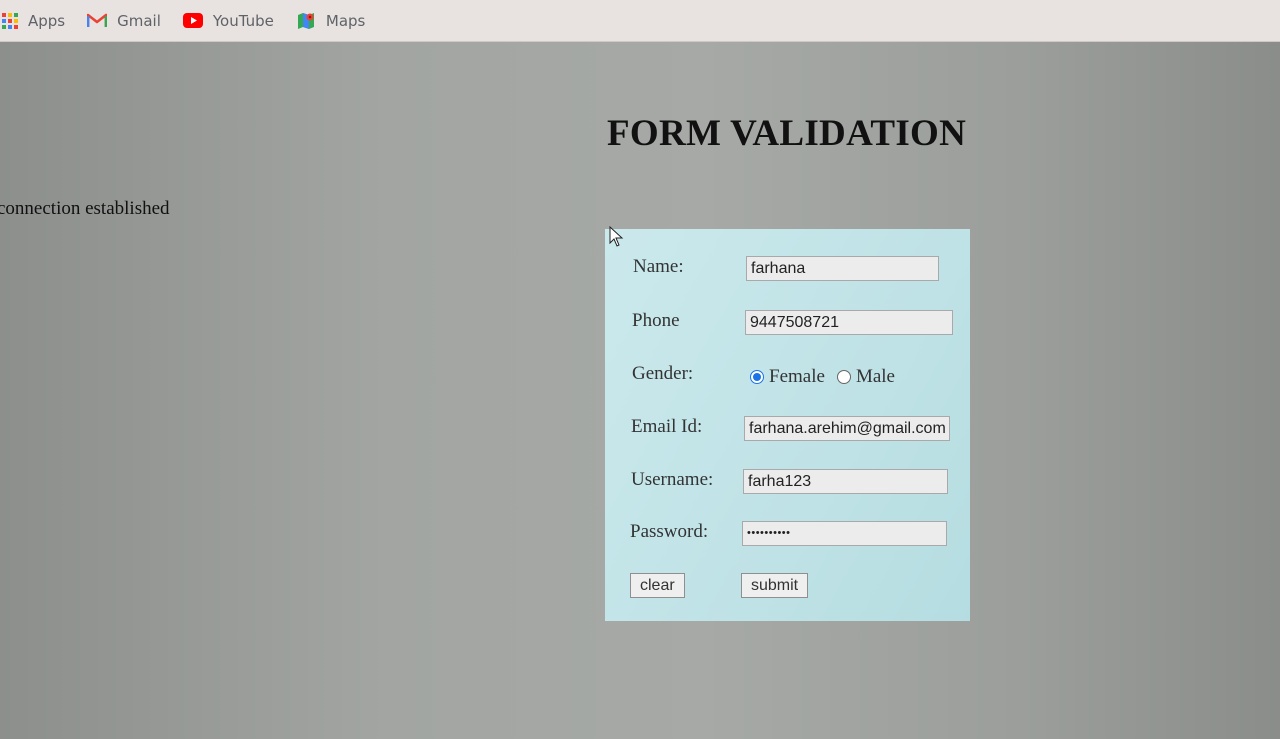 The width and height of the screenshot is (1280, 739). What do you see at coordinates (47, 20) in the screenshot?
I see `bookmark-label: Apps` at bounding box center [47, 20].